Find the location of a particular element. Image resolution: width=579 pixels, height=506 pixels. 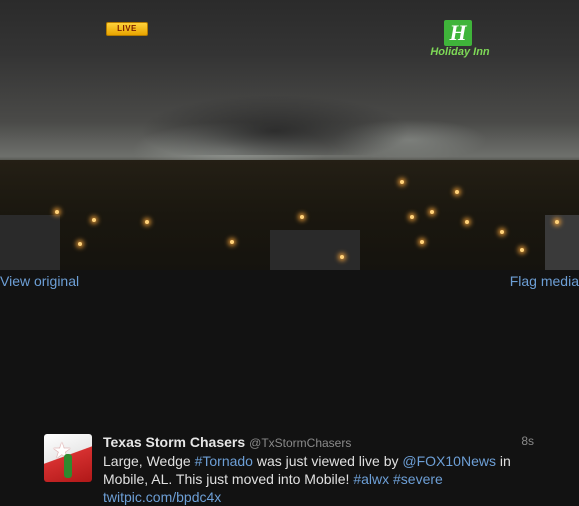

tweet-timestamp: 8s is located at coordinates (527, 441).